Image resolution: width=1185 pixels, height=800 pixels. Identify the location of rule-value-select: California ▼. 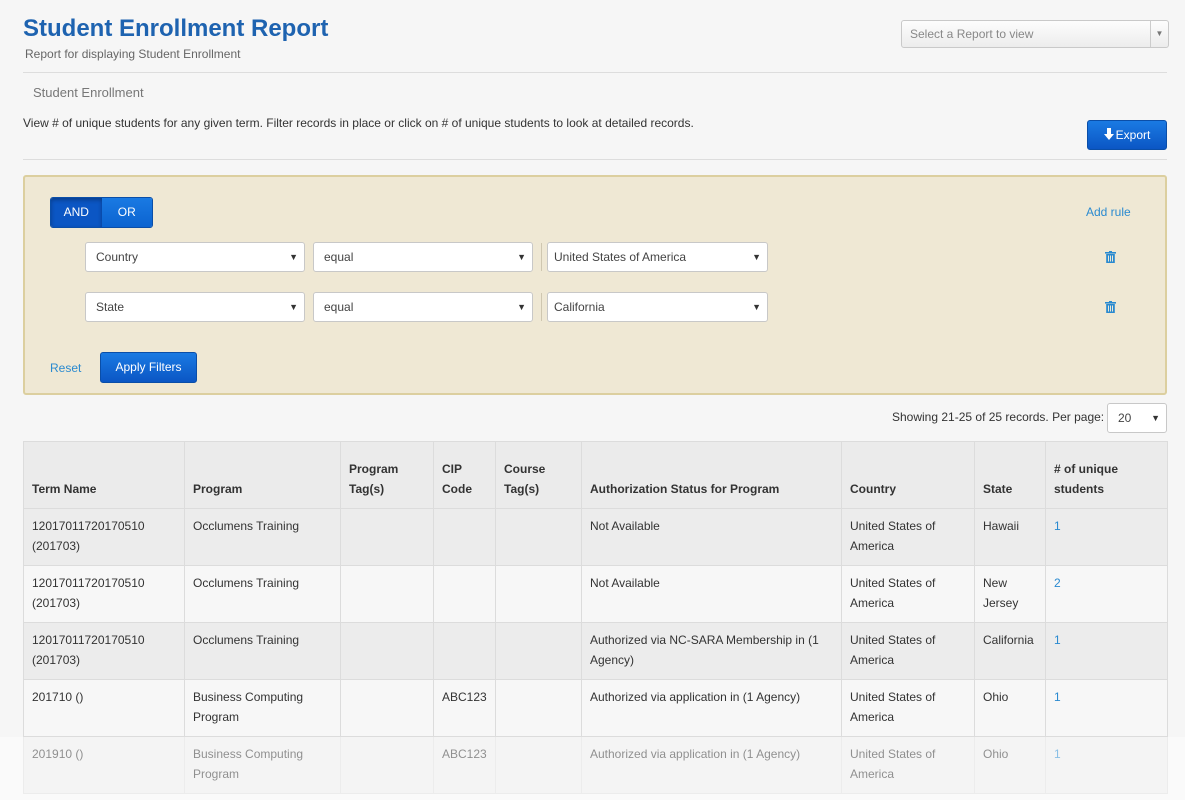
(657, 307).